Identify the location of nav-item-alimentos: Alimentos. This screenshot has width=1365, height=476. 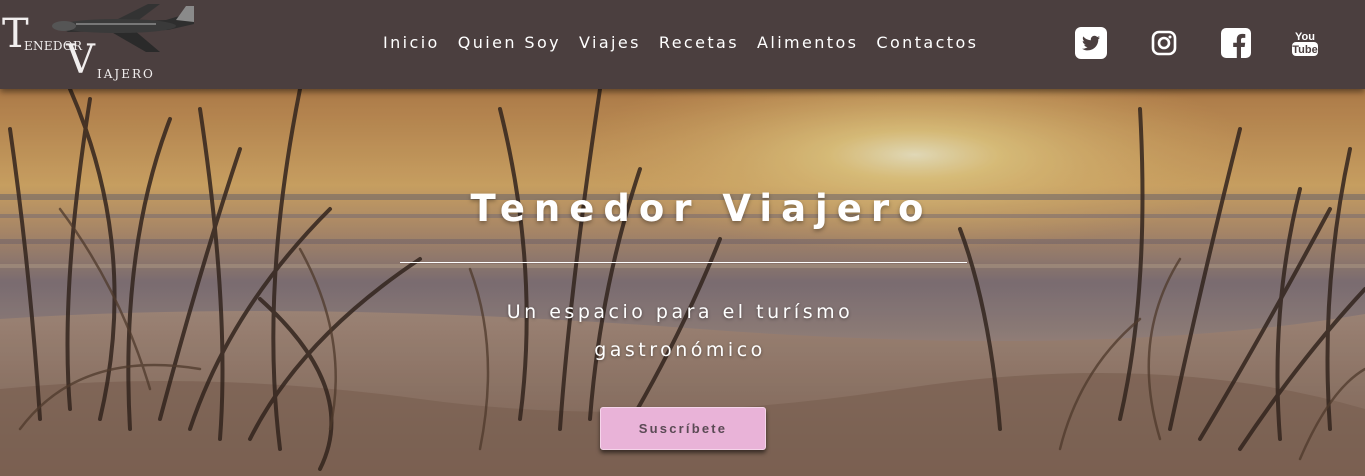
(807, 43).